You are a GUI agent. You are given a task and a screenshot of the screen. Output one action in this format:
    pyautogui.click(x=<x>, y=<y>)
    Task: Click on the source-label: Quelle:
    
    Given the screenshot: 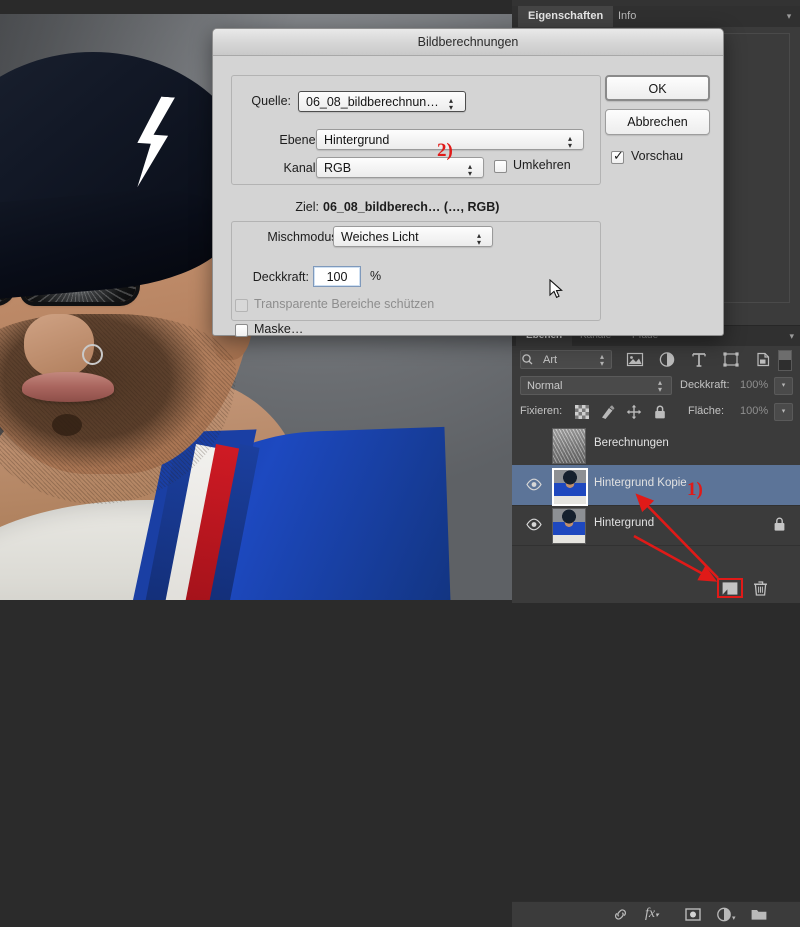 What is the action you would take?
    pyautogui.click(x=271, y=101)
    